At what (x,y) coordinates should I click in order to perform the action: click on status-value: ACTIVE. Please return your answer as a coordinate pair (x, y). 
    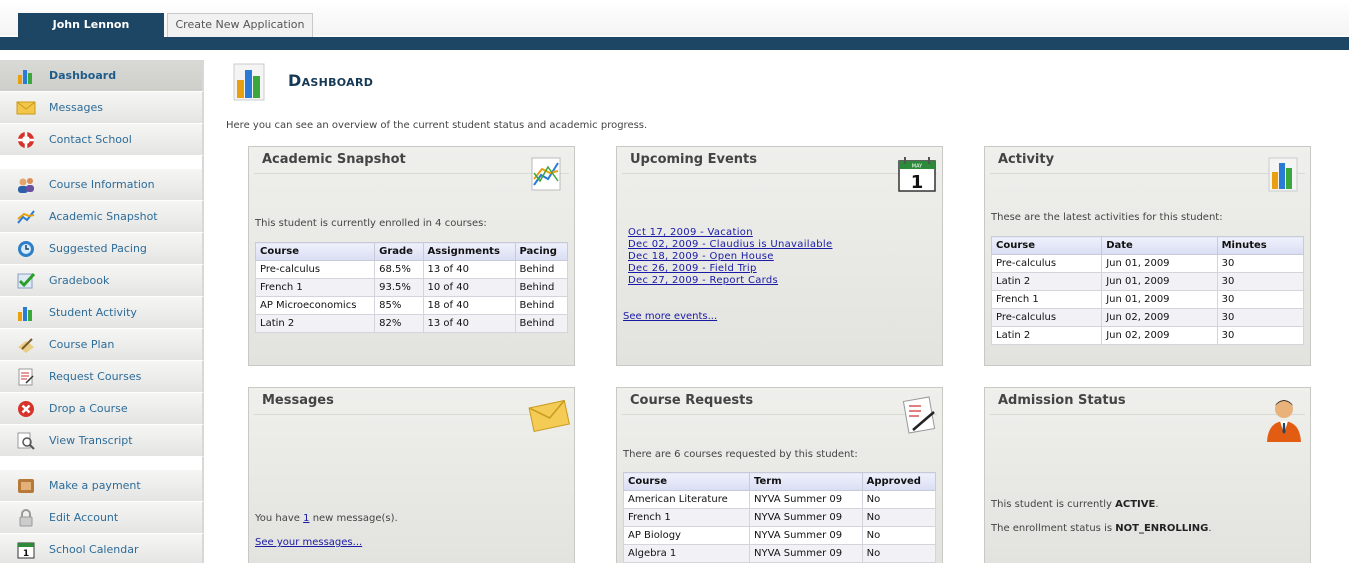
    Looking at the image, I should click on (1135, 504).